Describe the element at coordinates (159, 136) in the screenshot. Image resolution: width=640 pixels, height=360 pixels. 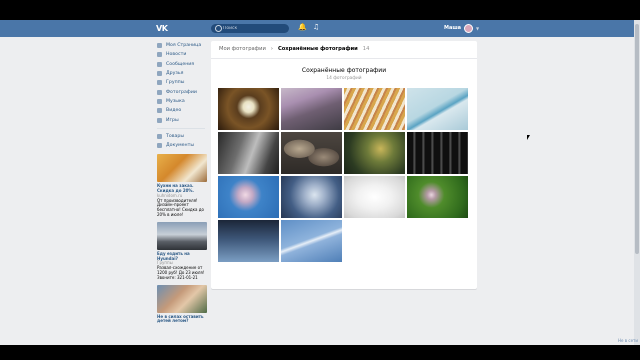
I see `market-icon` at that location.